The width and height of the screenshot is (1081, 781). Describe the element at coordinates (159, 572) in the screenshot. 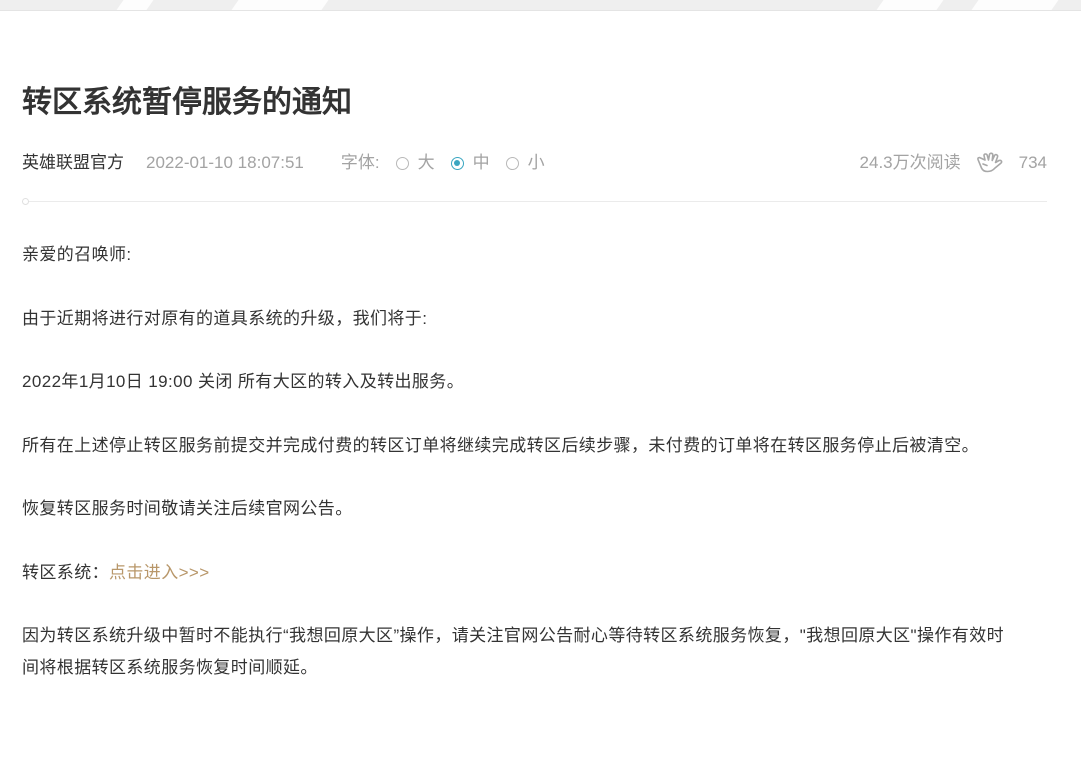

I see `enter-transfer-system-link: 点击进入>>>` at that location.